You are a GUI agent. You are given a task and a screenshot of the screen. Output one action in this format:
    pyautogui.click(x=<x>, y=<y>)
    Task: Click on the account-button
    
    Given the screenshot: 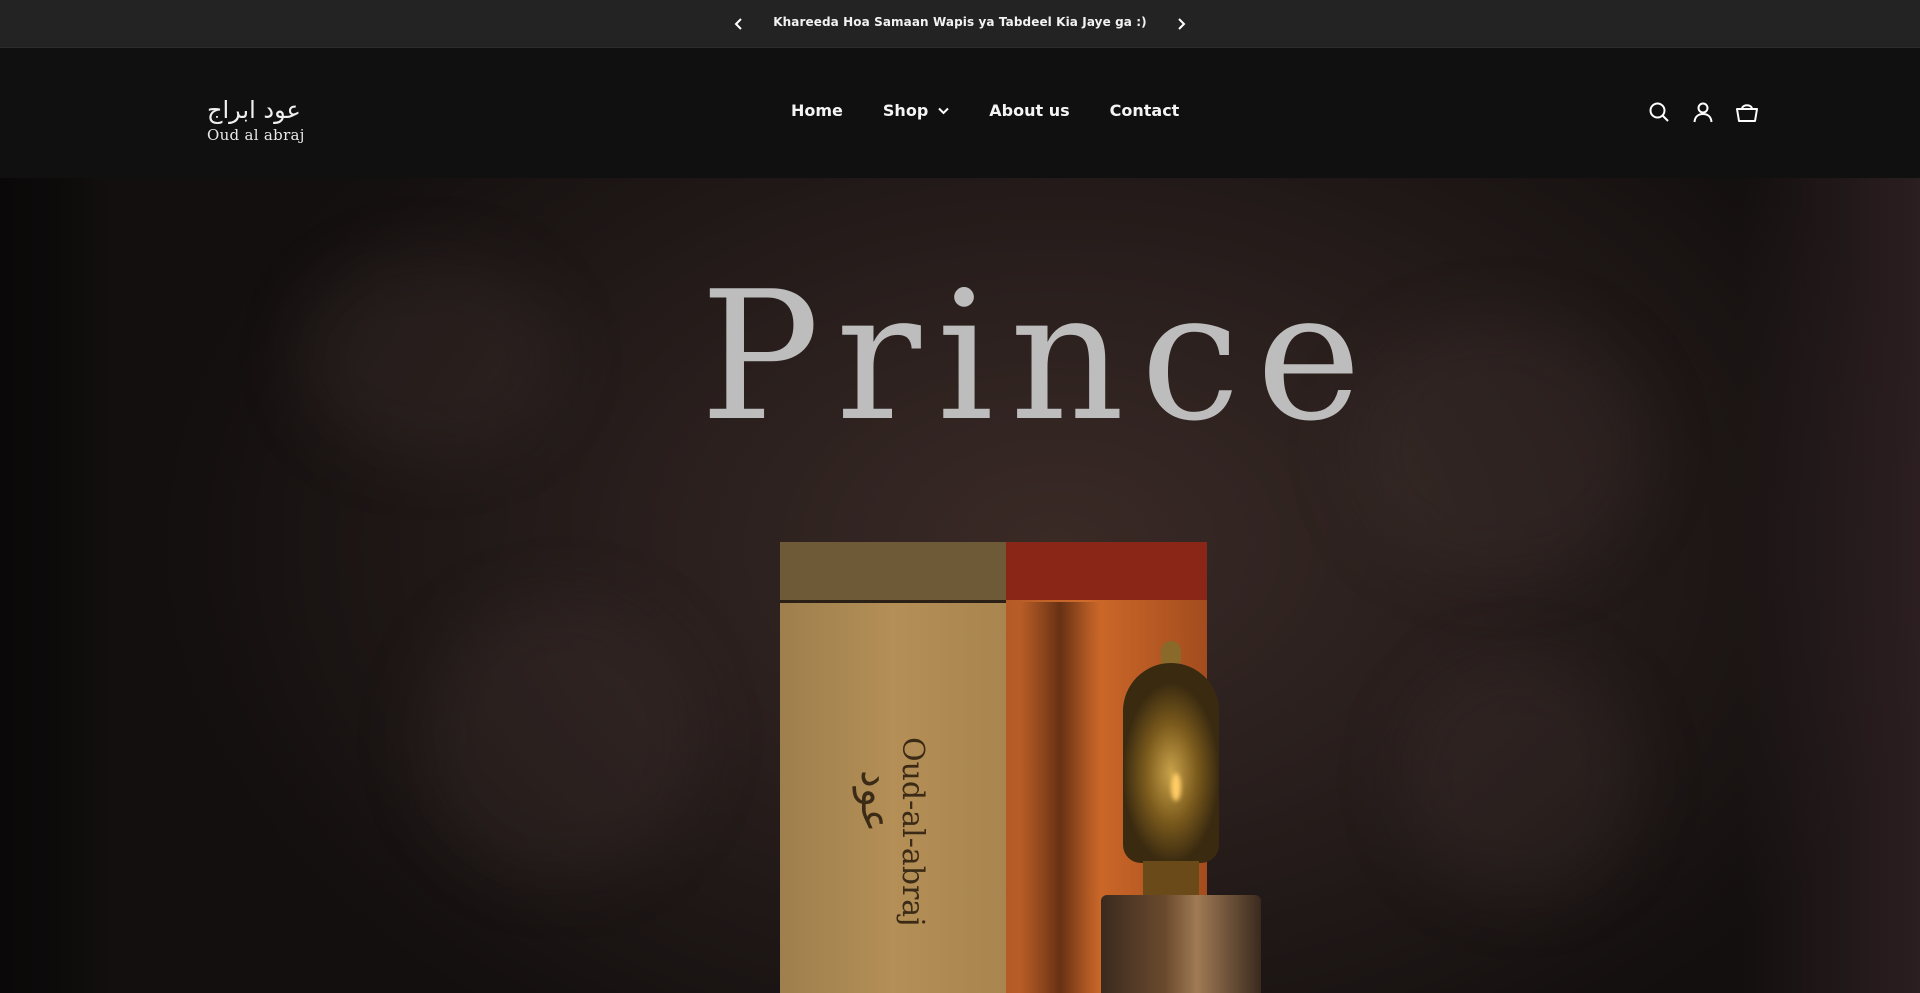 What is the action you would take?
    pyautogui.click(x=1703, y=112)
    